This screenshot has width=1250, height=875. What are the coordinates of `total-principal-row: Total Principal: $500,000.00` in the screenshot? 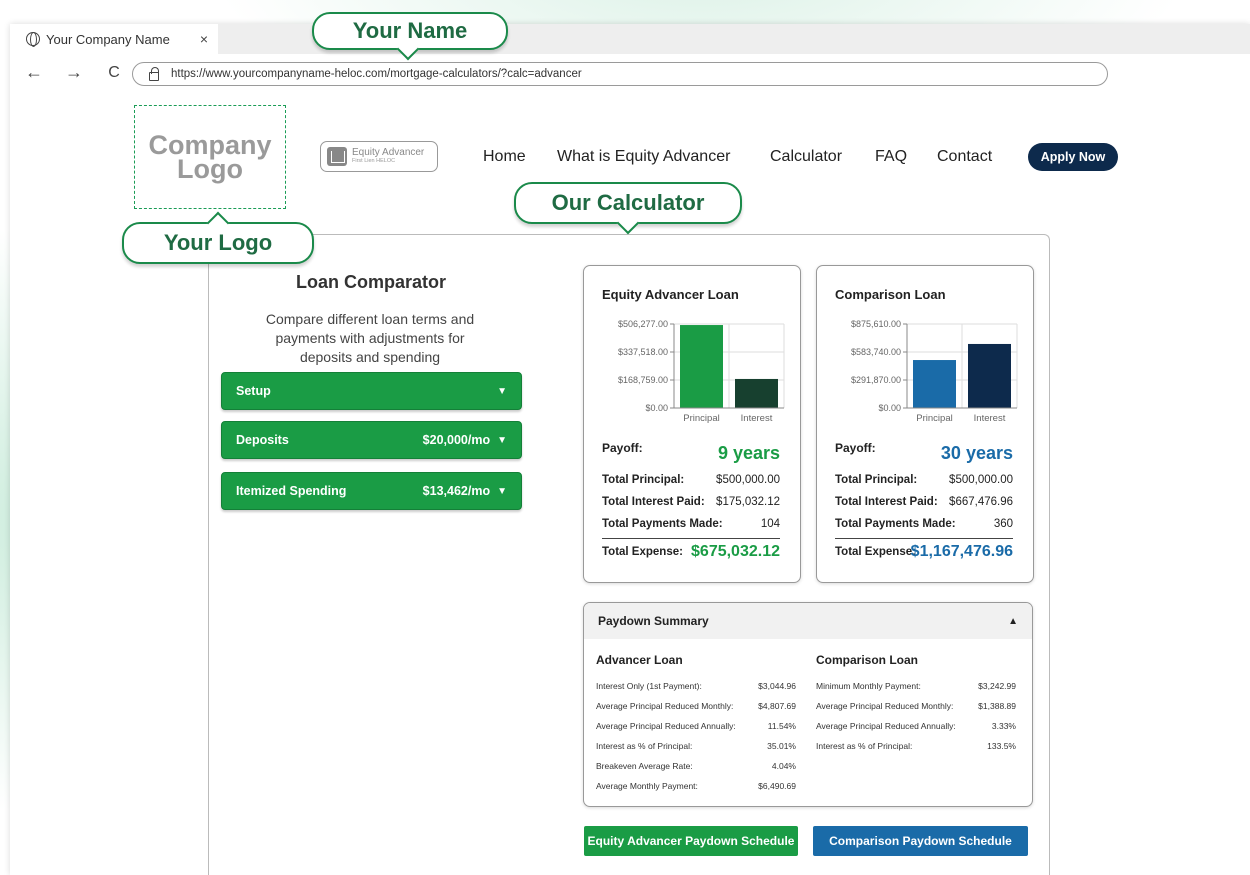 It's located at (691, 480).